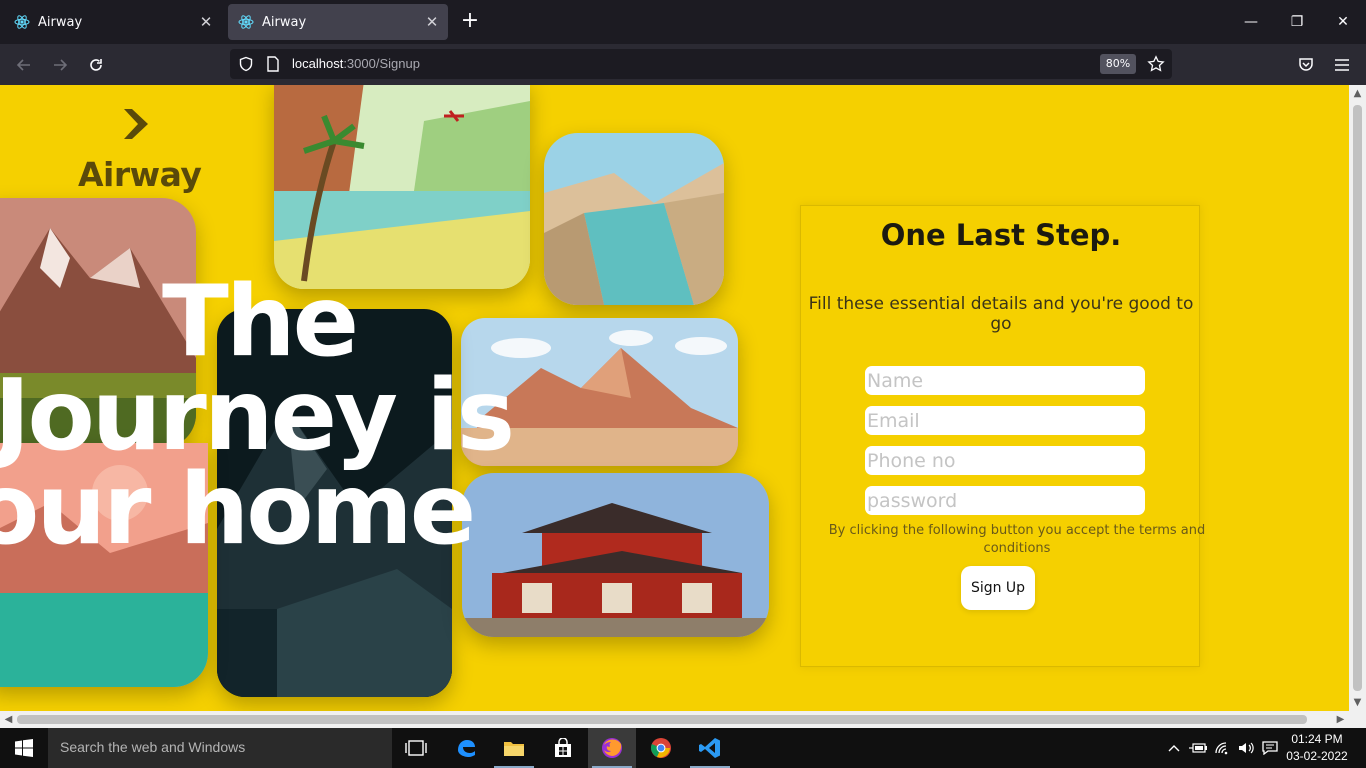 This screenshot has width=1366, height=768. Describe the element at coordinates (1317, 748) in the screenshot. I see `system-clock: 01:24 PM 03-02-2022` at that location.